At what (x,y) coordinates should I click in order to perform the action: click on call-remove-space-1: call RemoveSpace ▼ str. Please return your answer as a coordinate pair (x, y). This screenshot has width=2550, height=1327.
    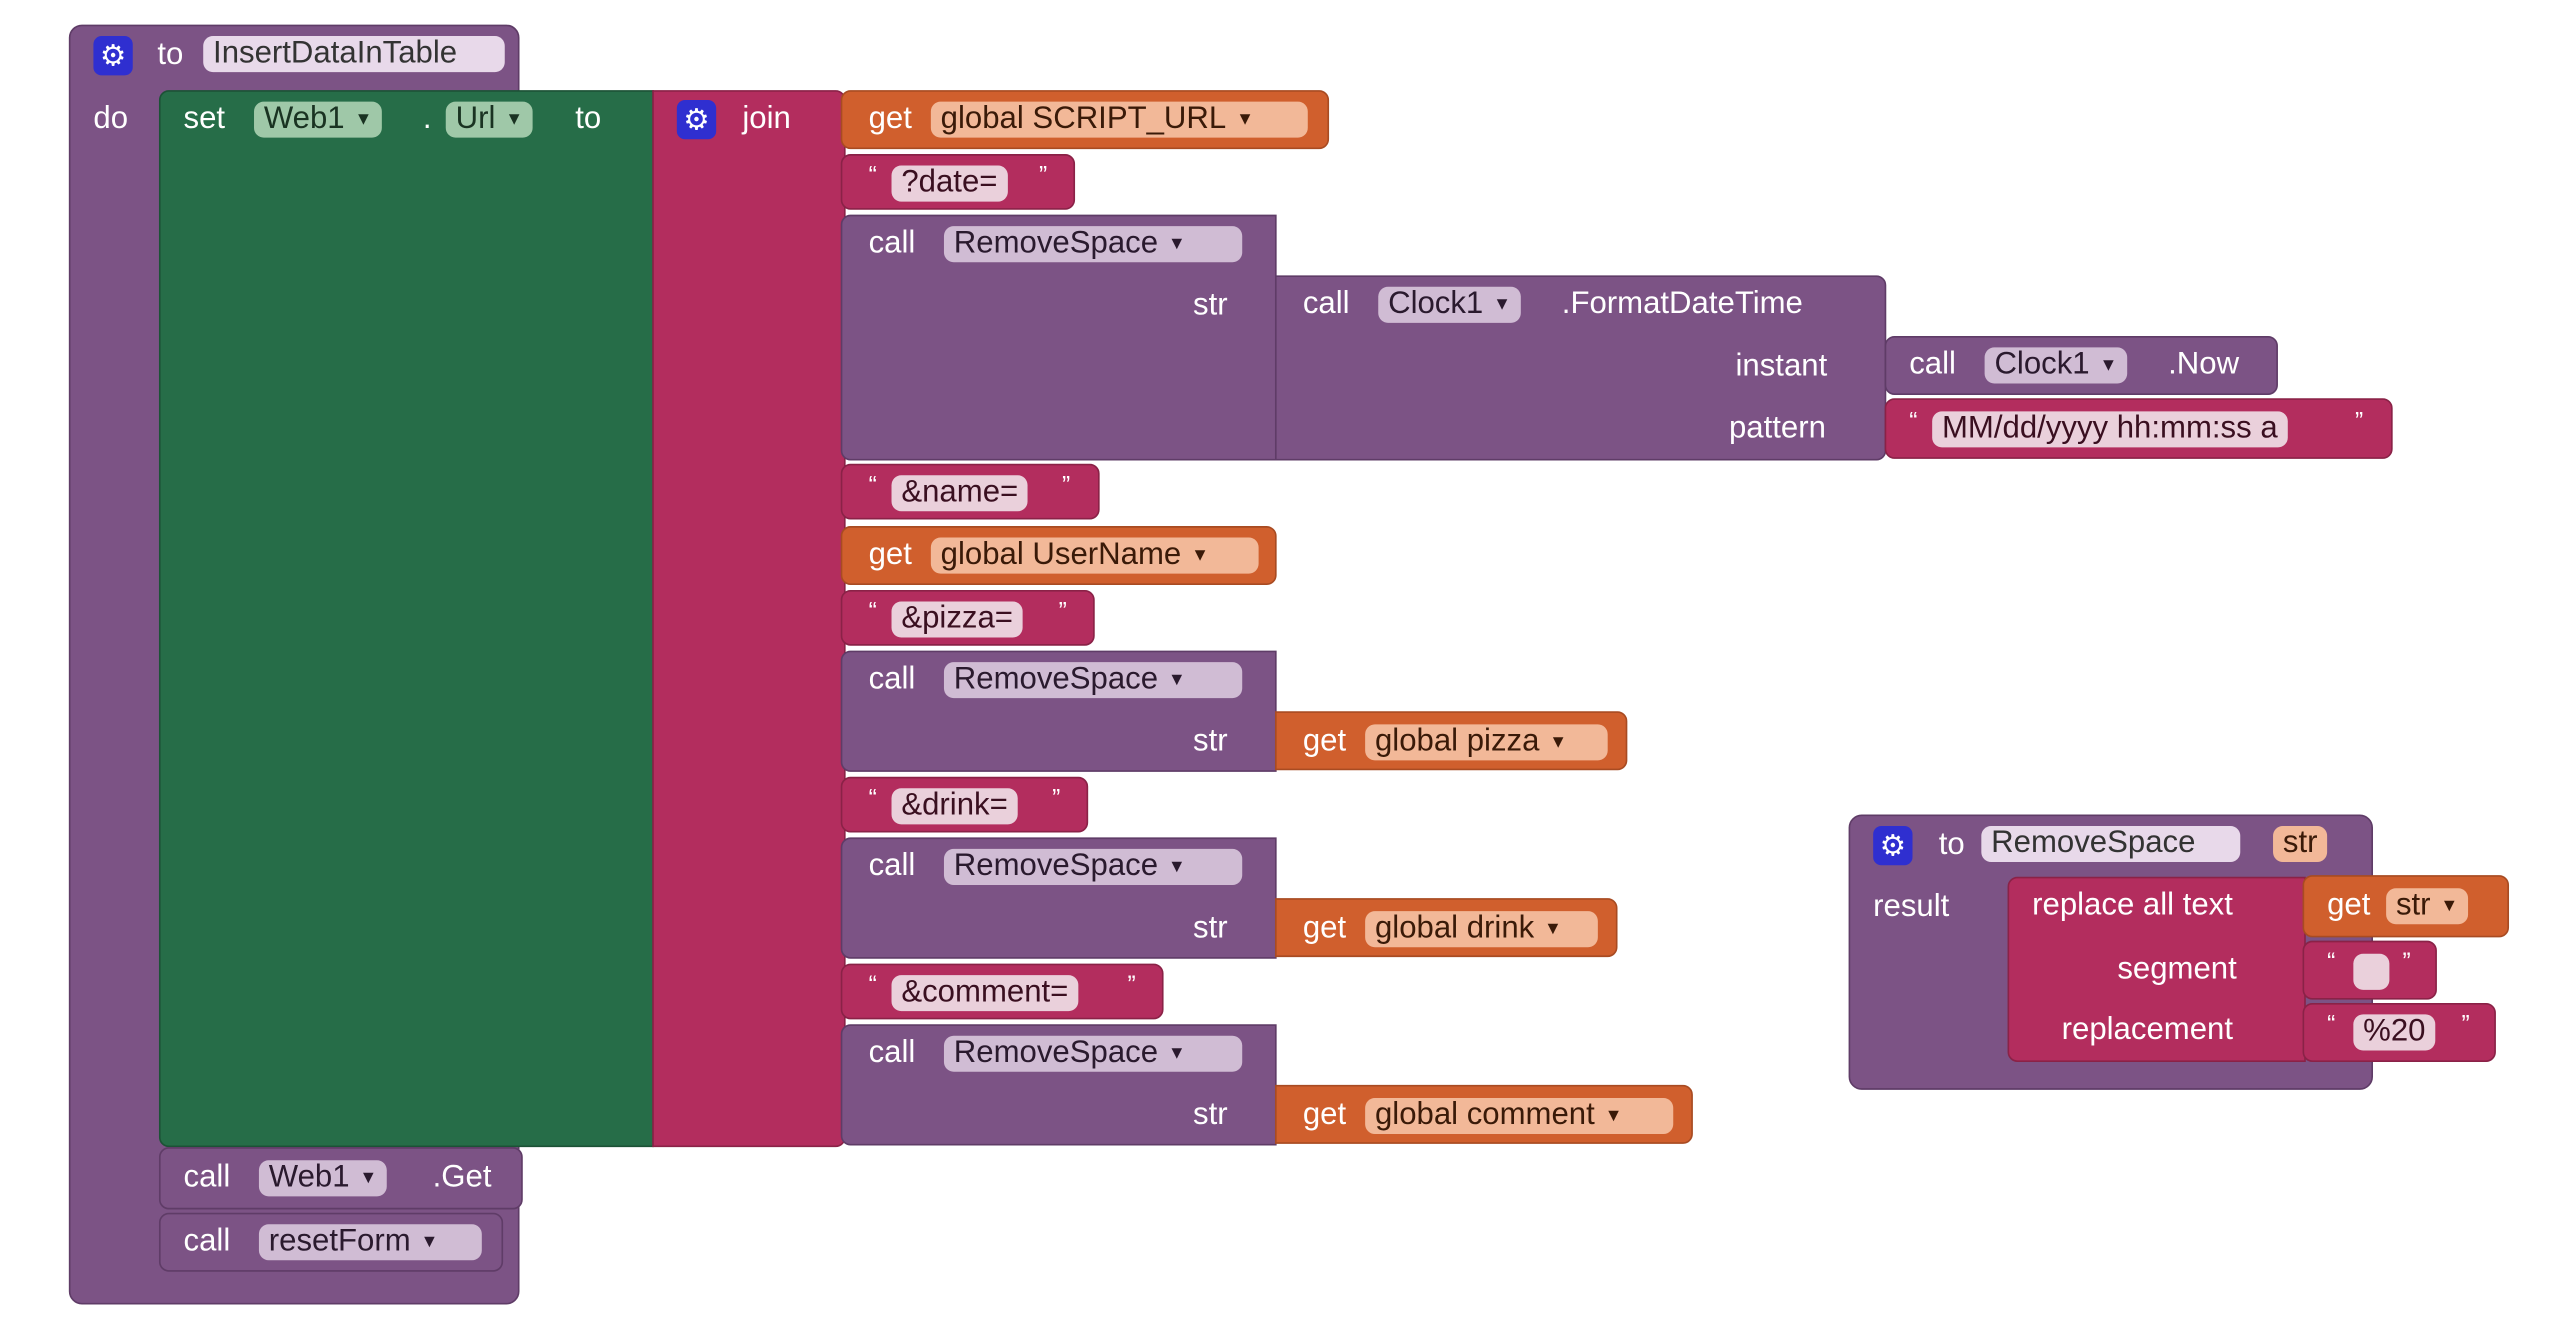
    Looking at the image, I should click on (1058, 337).